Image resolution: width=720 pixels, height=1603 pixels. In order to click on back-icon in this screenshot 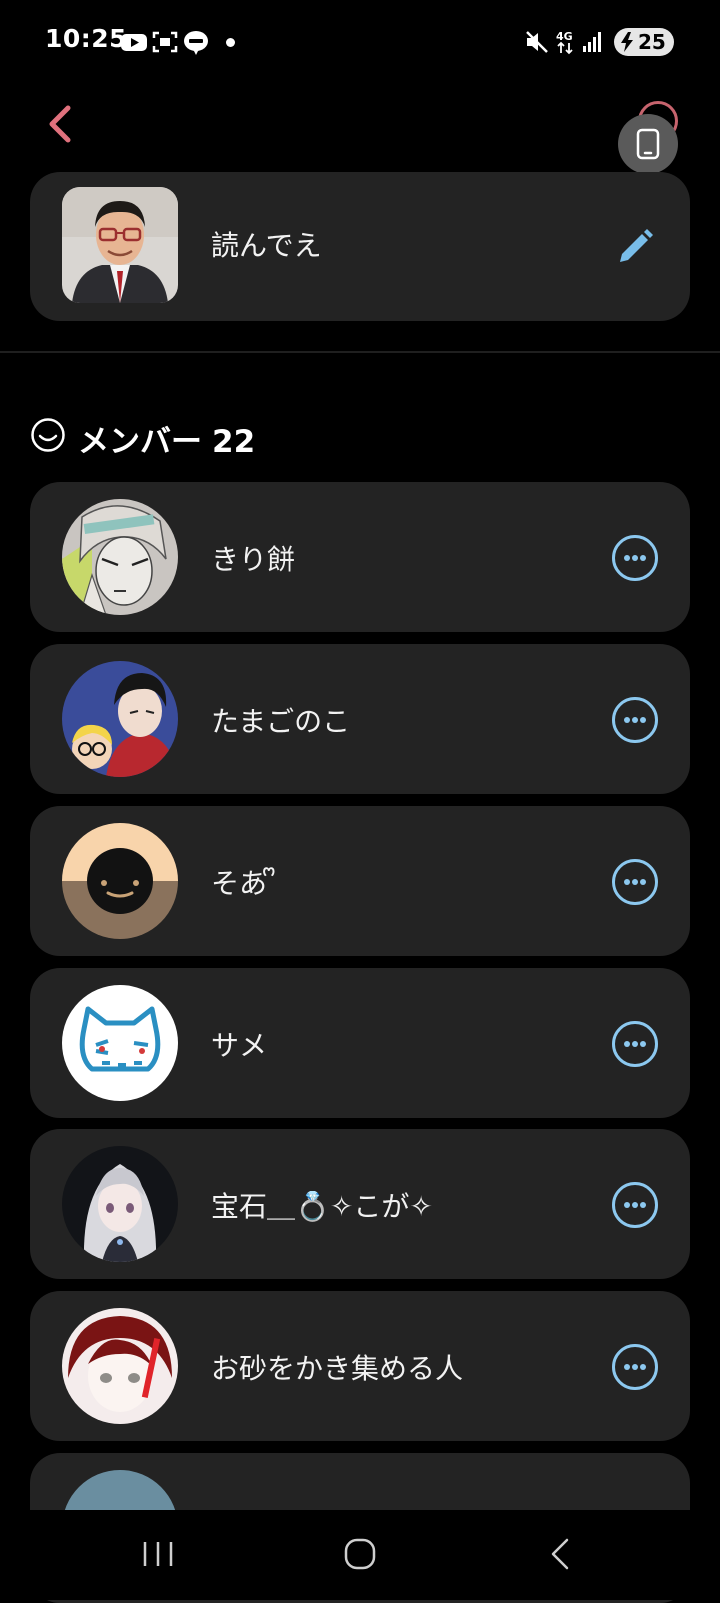, I will do `click(562, 1554)`.